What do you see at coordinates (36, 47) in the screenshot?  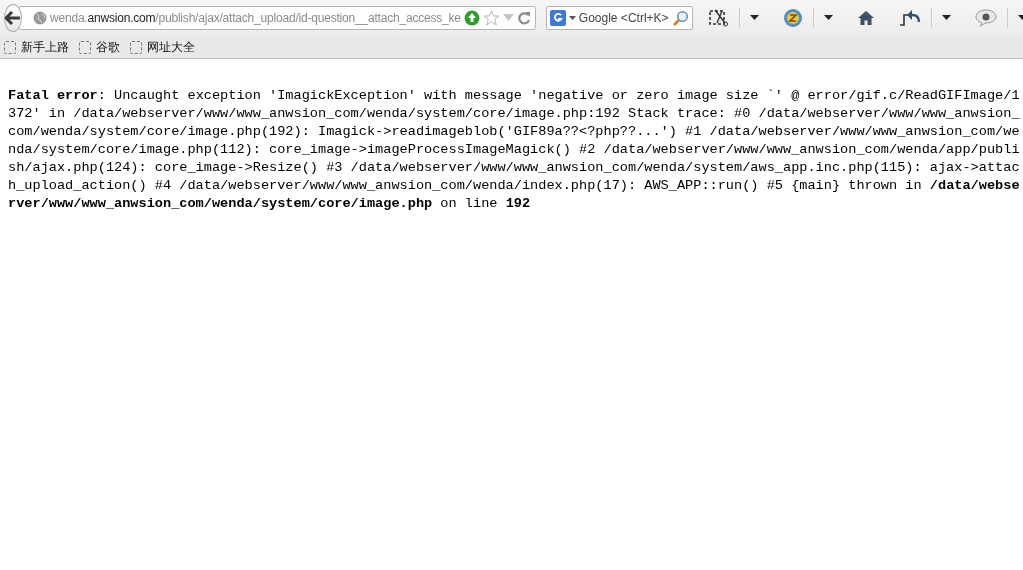 I see `bookmark: 新手上路` at bounding box center [36, 47].